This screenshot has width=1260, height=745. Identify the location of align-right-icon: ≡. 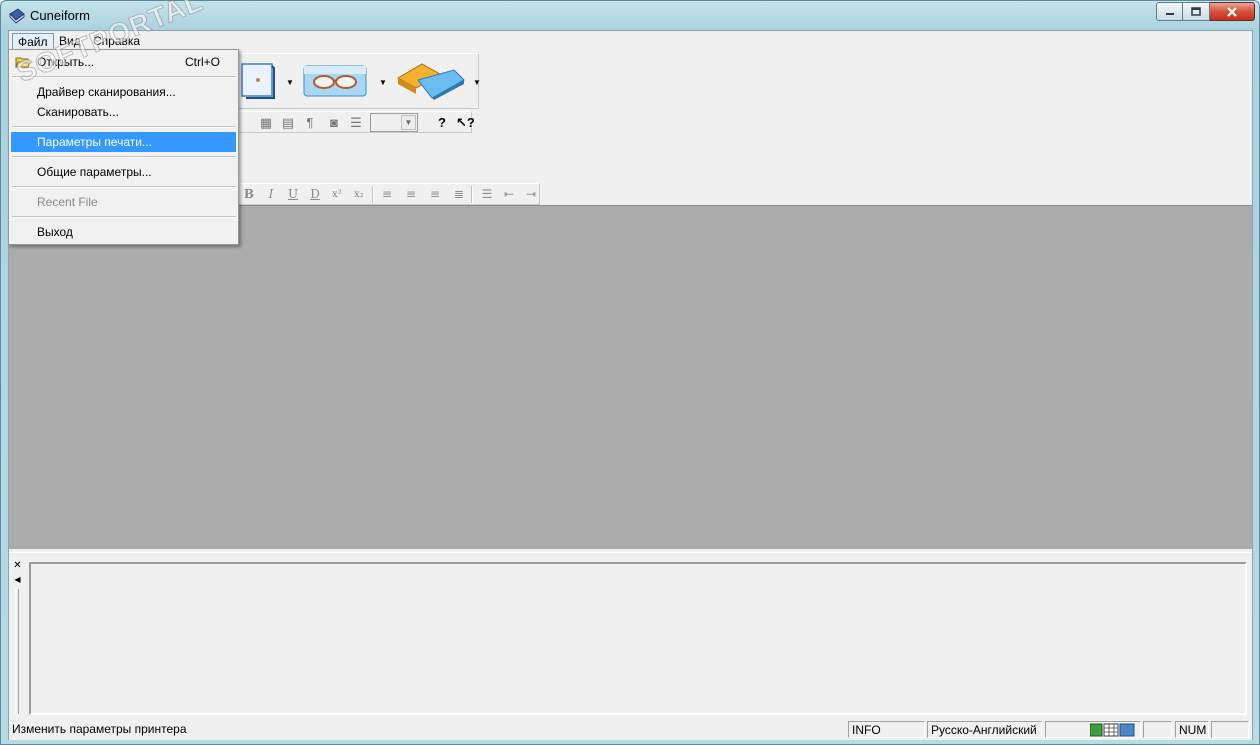
(435, 194).